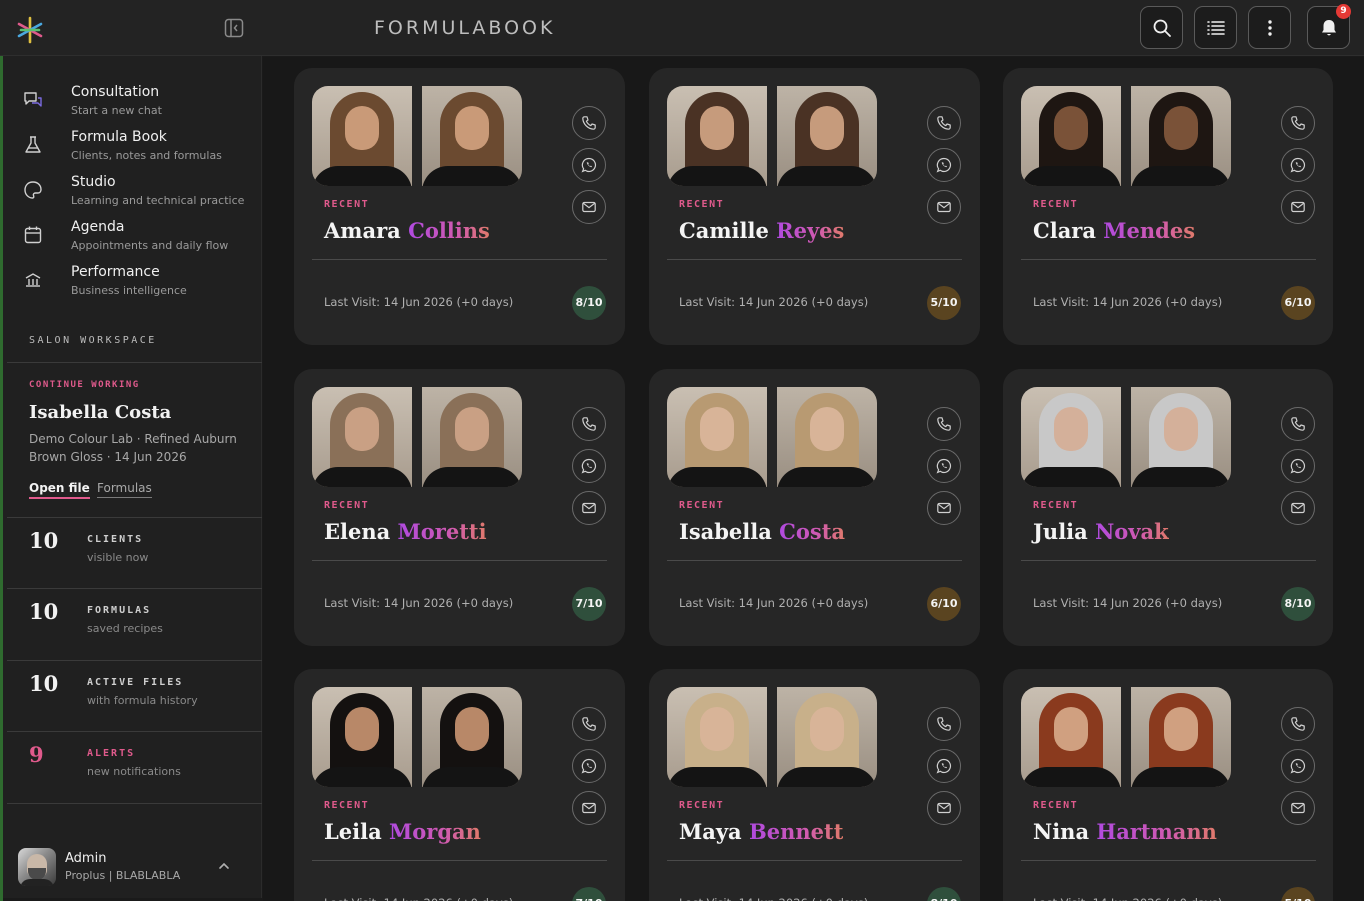 The width and height of the screenshot is (1364, 901). Describe the element at coordinates (118, 557) in the screenshot. I see `stat-sub: visible now` at that location.